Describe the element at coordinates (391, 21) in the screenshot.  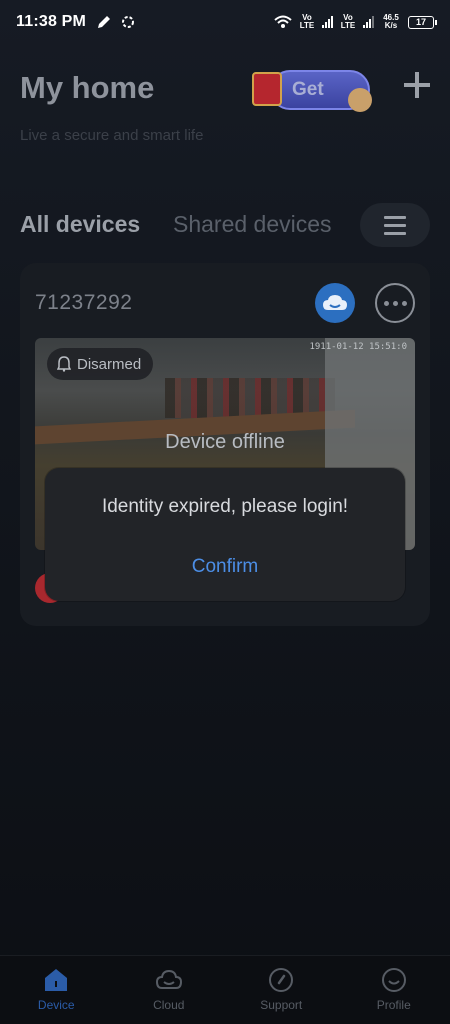
I see `network-speed: 46.5 K/s` at that location.